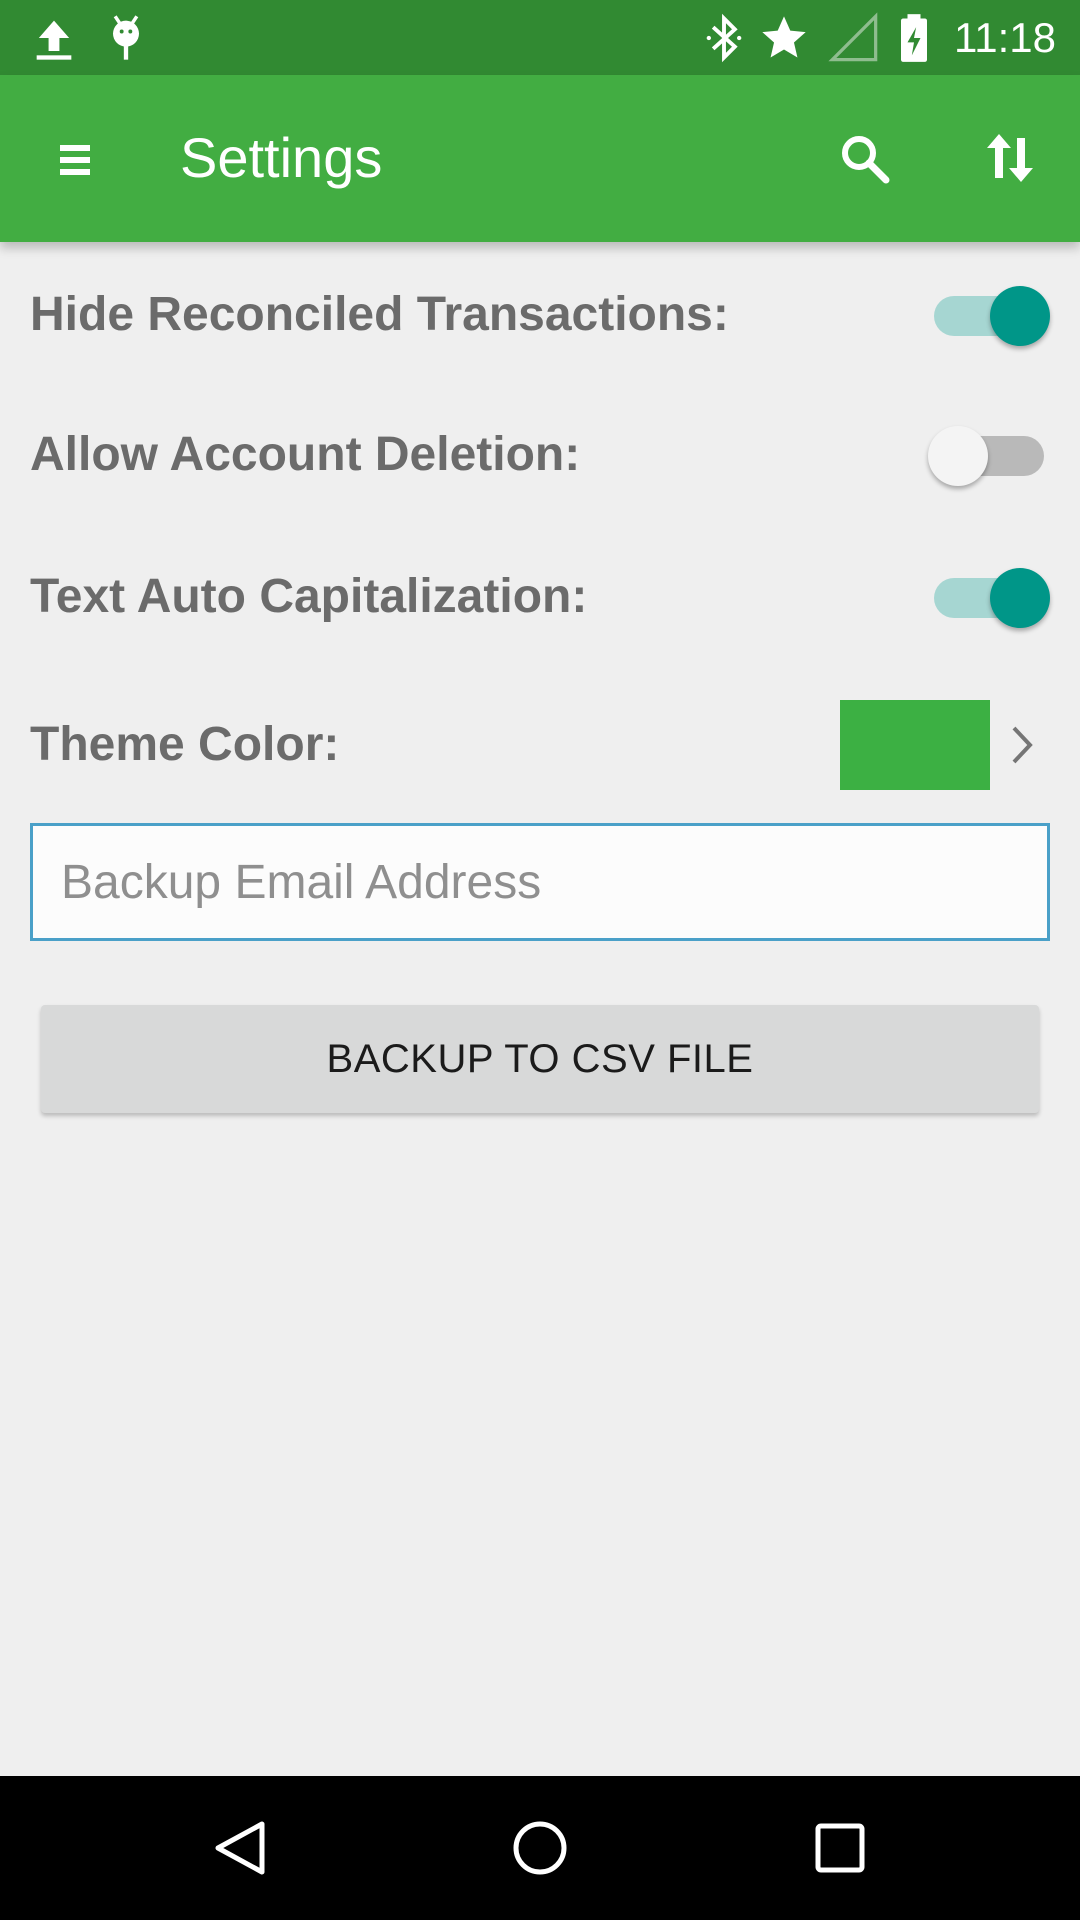 The width and height of the screenshot is (1080, 1920). What do you see at coordinates (78, 158) in the screenshot?
I see `hamburger-menu-icon` at bounding box center [78, 158].